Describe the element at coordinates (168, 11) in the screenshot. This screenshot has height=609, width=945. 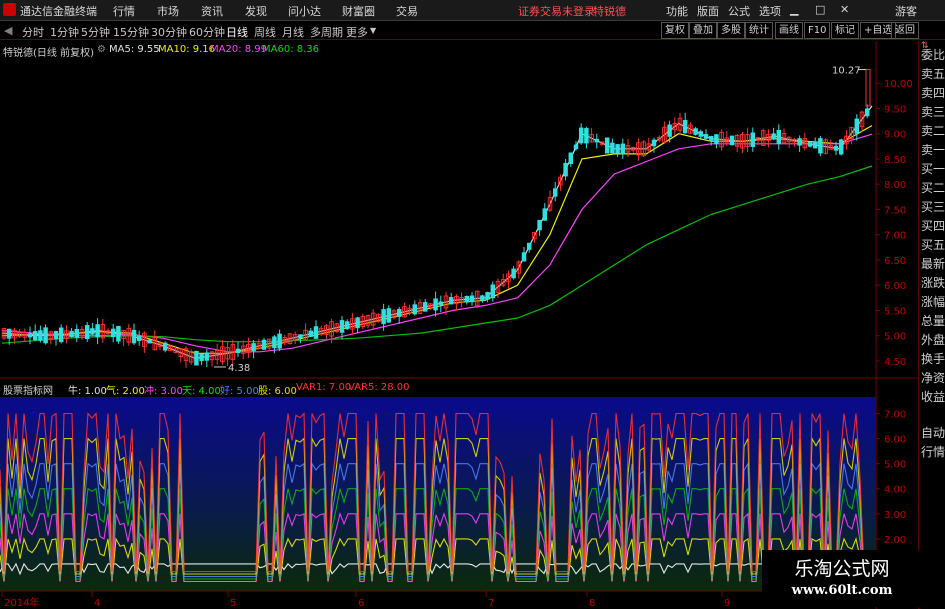
I see `menu-item-markets: 市场` at that location.